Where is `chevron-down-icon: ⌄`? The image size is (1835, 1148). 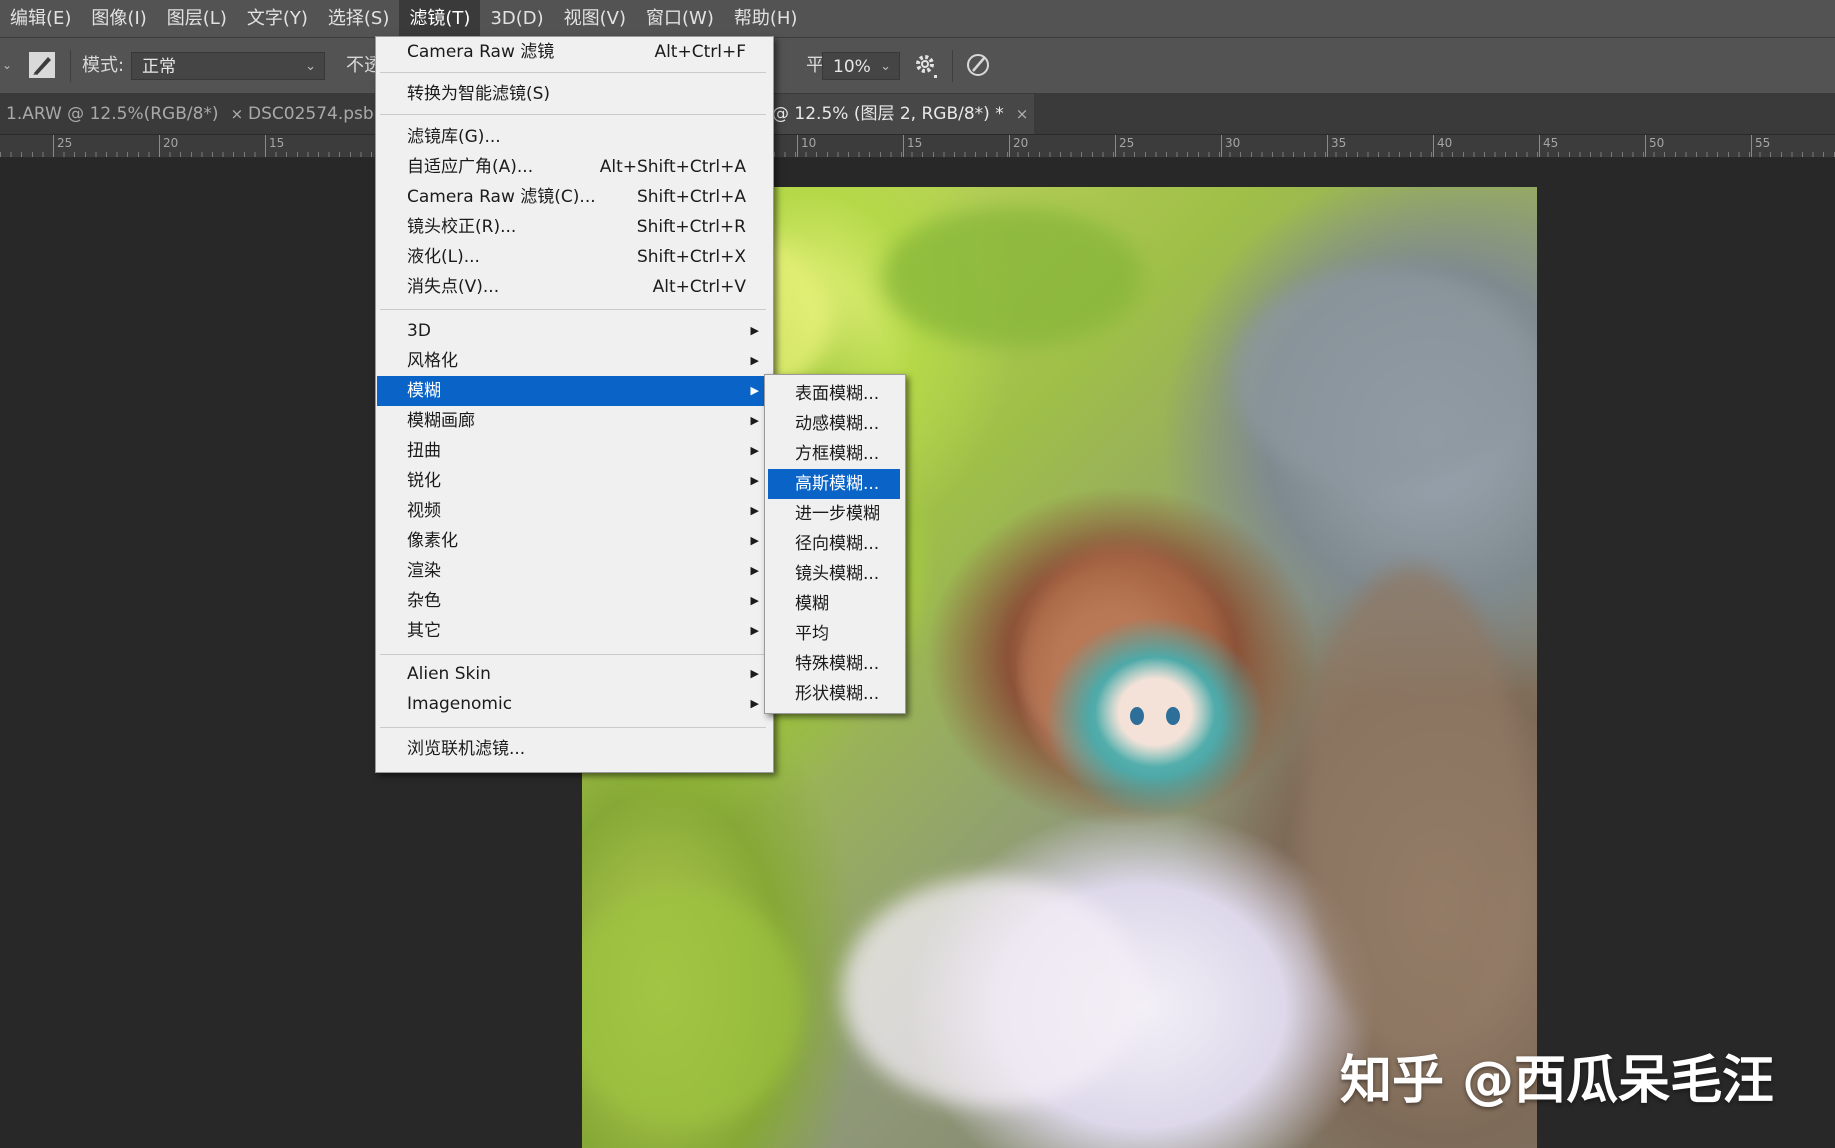
chevron-down-icon: ⌄ is located at coordinates (885, 66).